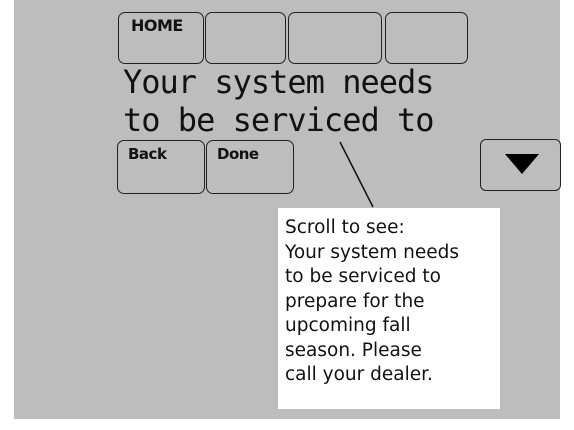 The image size is (574, 430). What do you see at coordinates (348, 325) in the screenshot?
I see `callout-line: upcoming fall` at bounding box center [348, 325].